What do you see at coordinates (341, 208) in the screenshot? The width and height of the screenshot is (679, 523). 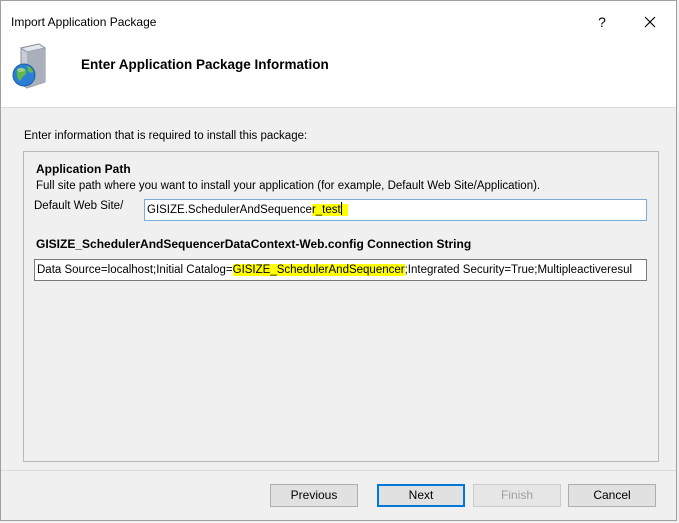 I see `text-caret` at bounding box center [341, 208].